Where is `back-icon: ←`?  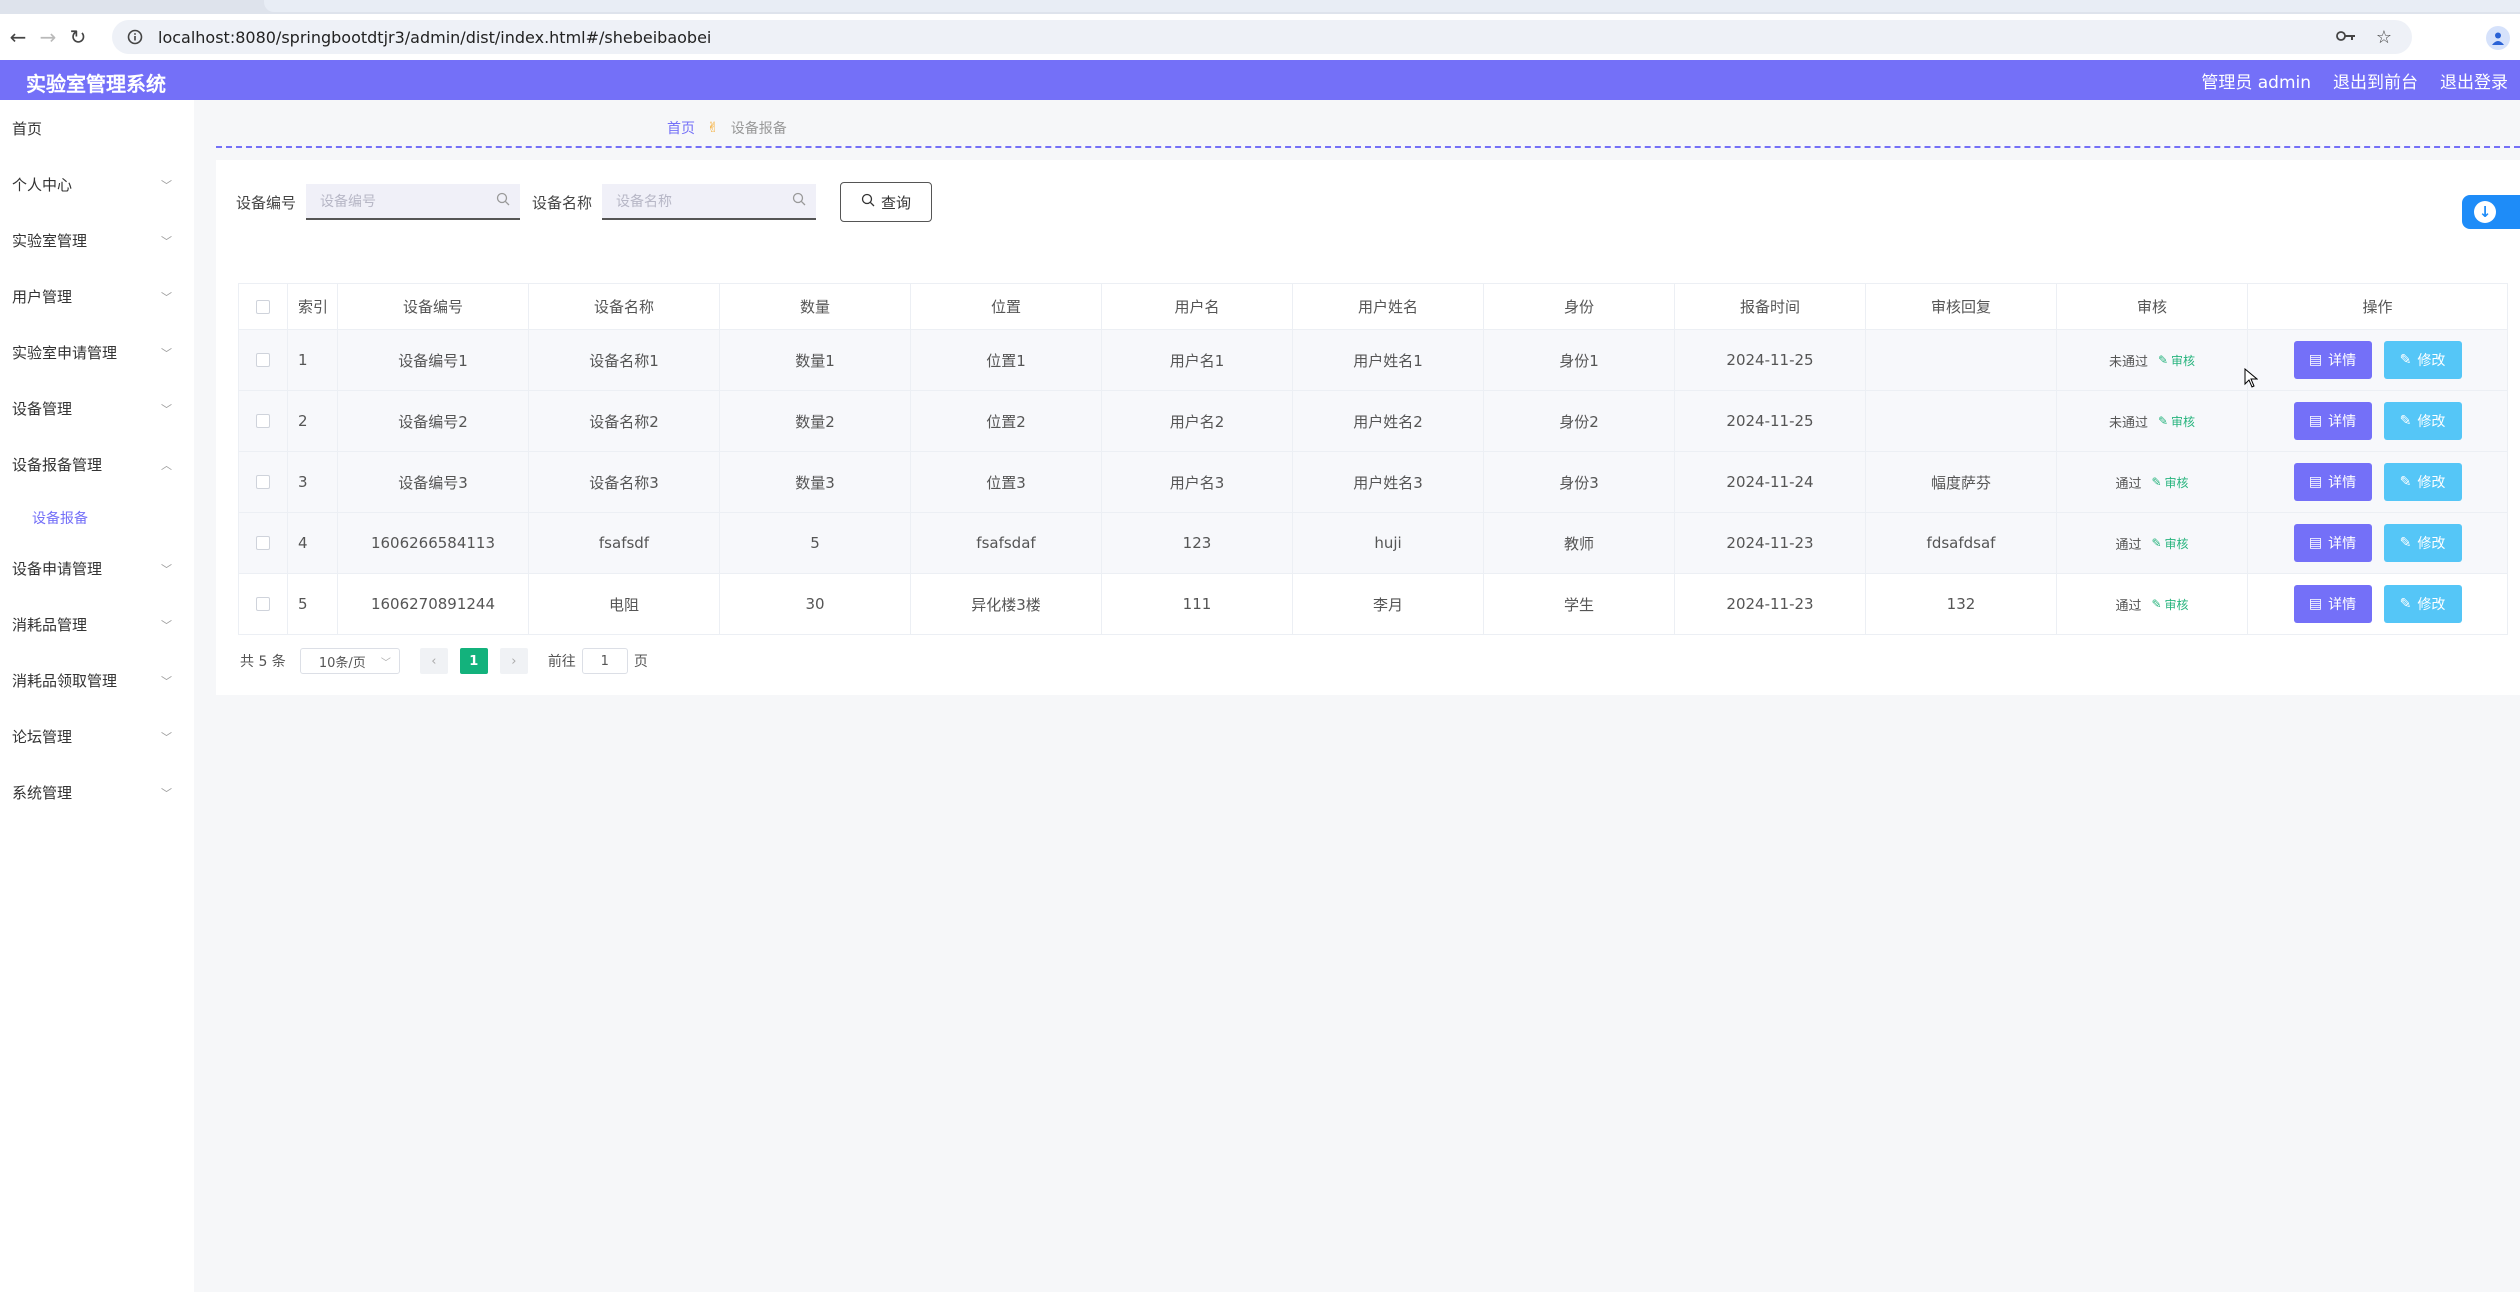 back-icon: ← is located at coordinates (18, 37).